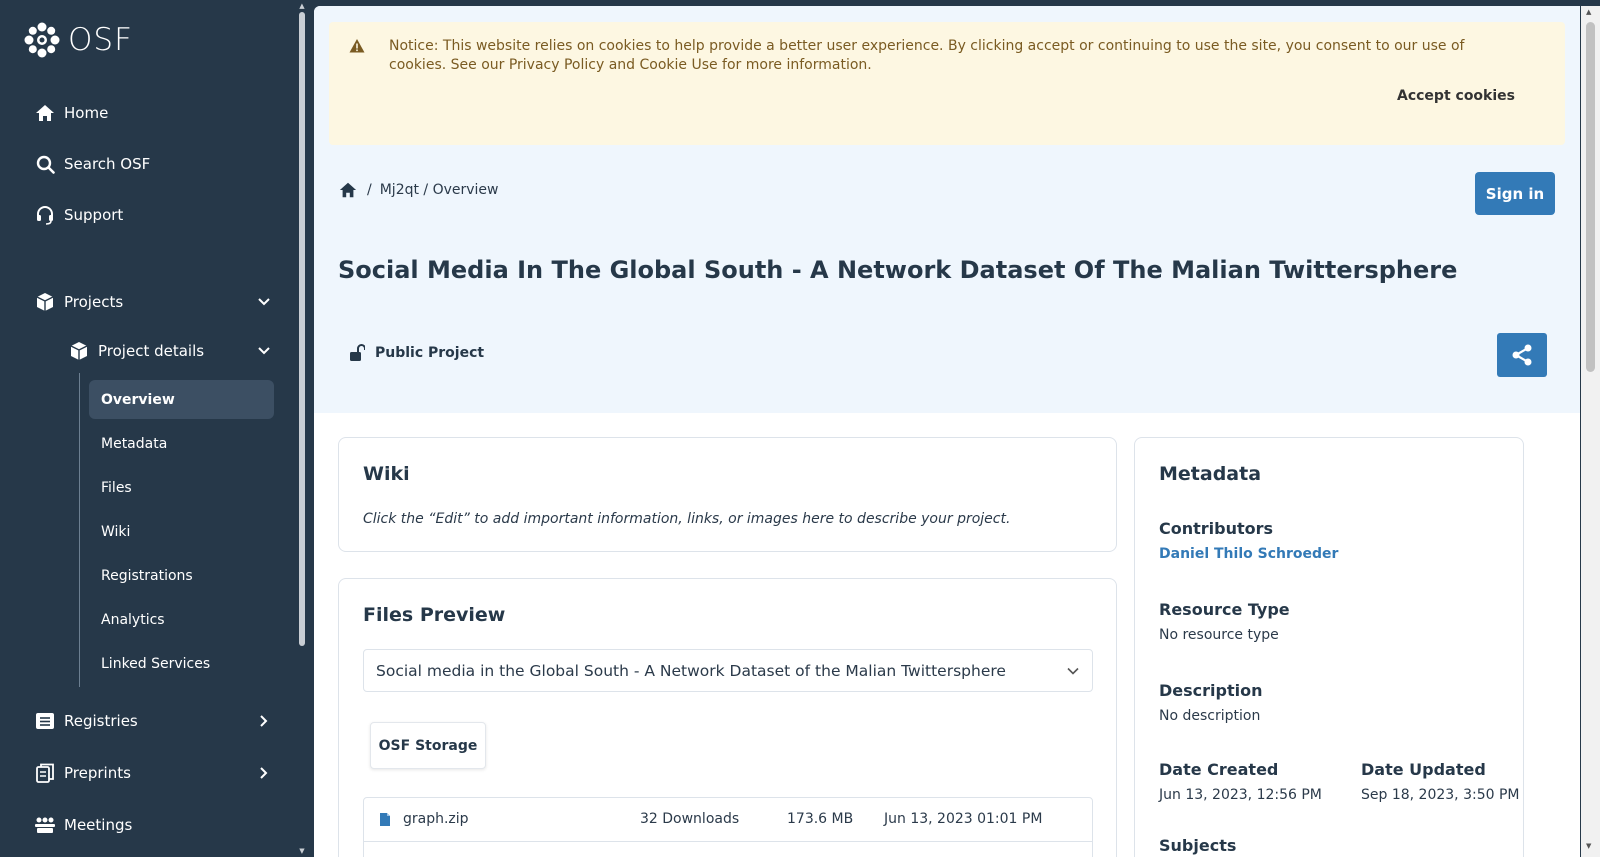 Image resolution: width=1600 pixels, height=857 pixels. I want to click on wiki-title: Wiki, so click(386, 474).